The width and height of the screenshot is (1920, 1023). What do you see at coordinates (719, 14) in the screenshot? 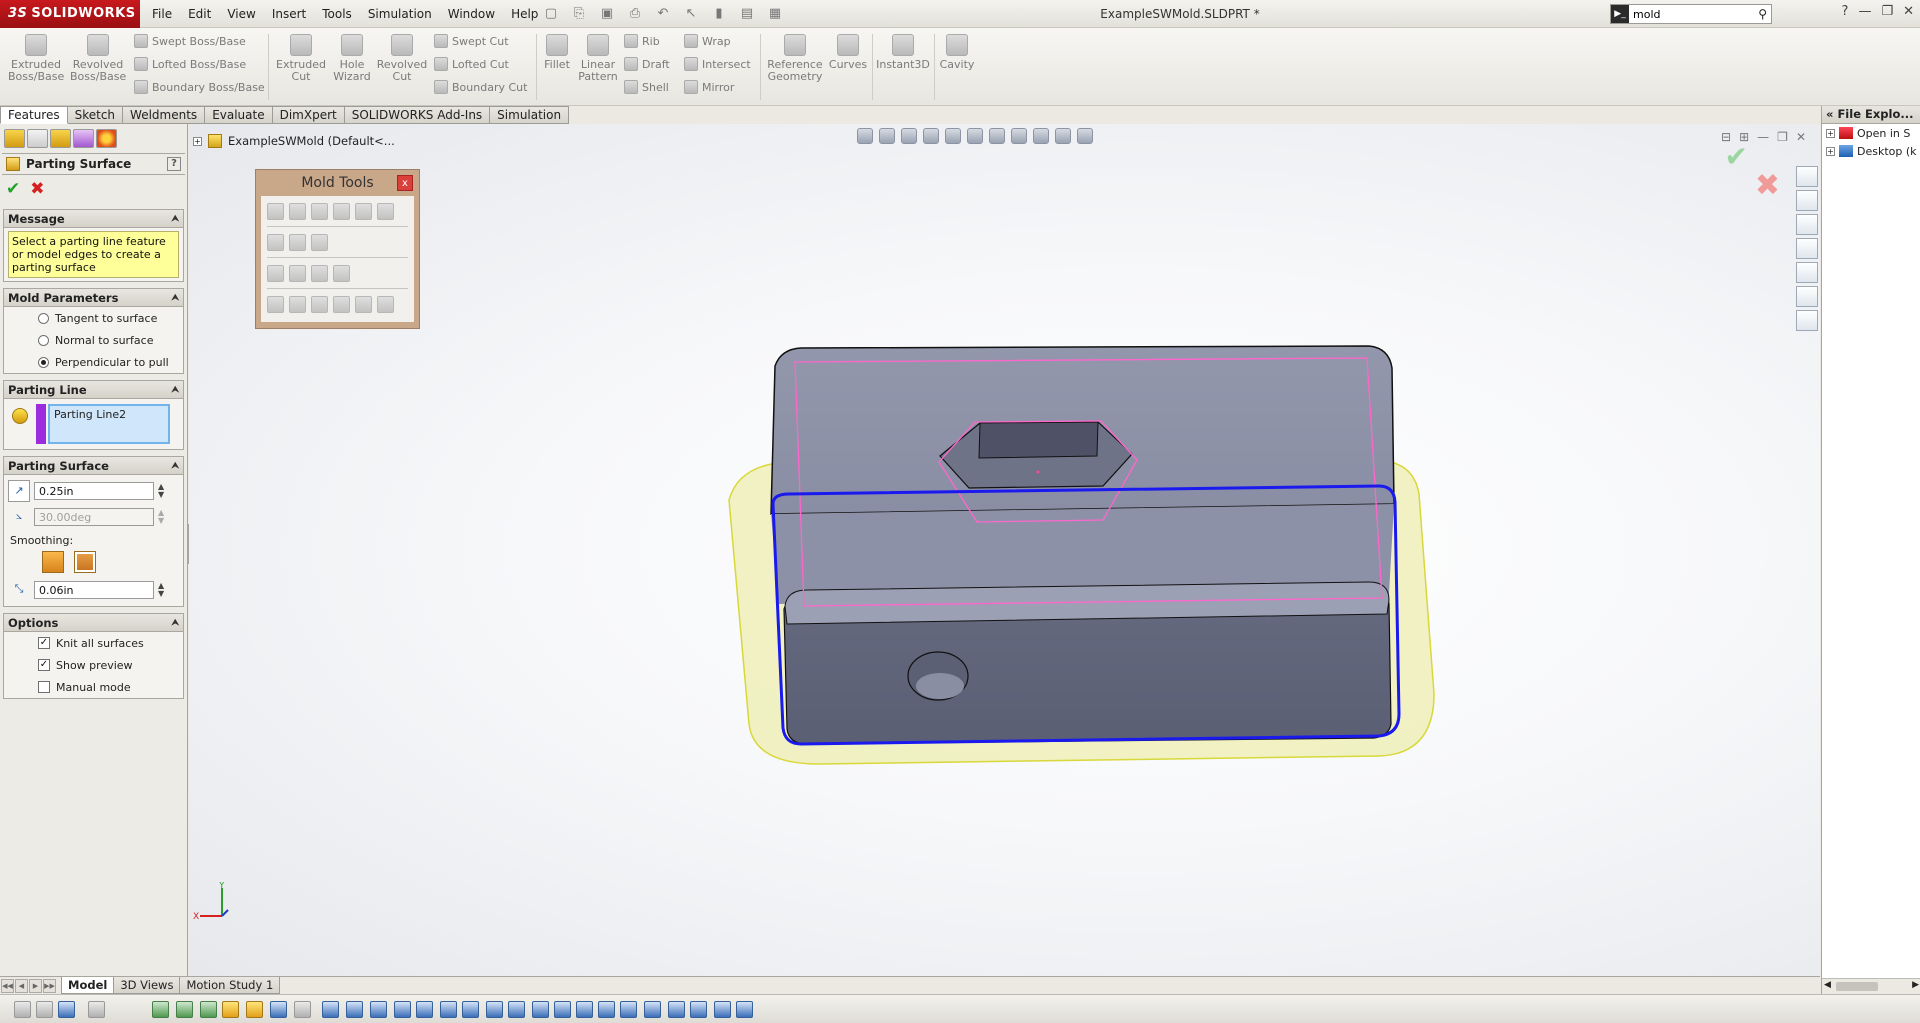
I see `rebuild-icon: ▮` at bounding box center [719, 14].